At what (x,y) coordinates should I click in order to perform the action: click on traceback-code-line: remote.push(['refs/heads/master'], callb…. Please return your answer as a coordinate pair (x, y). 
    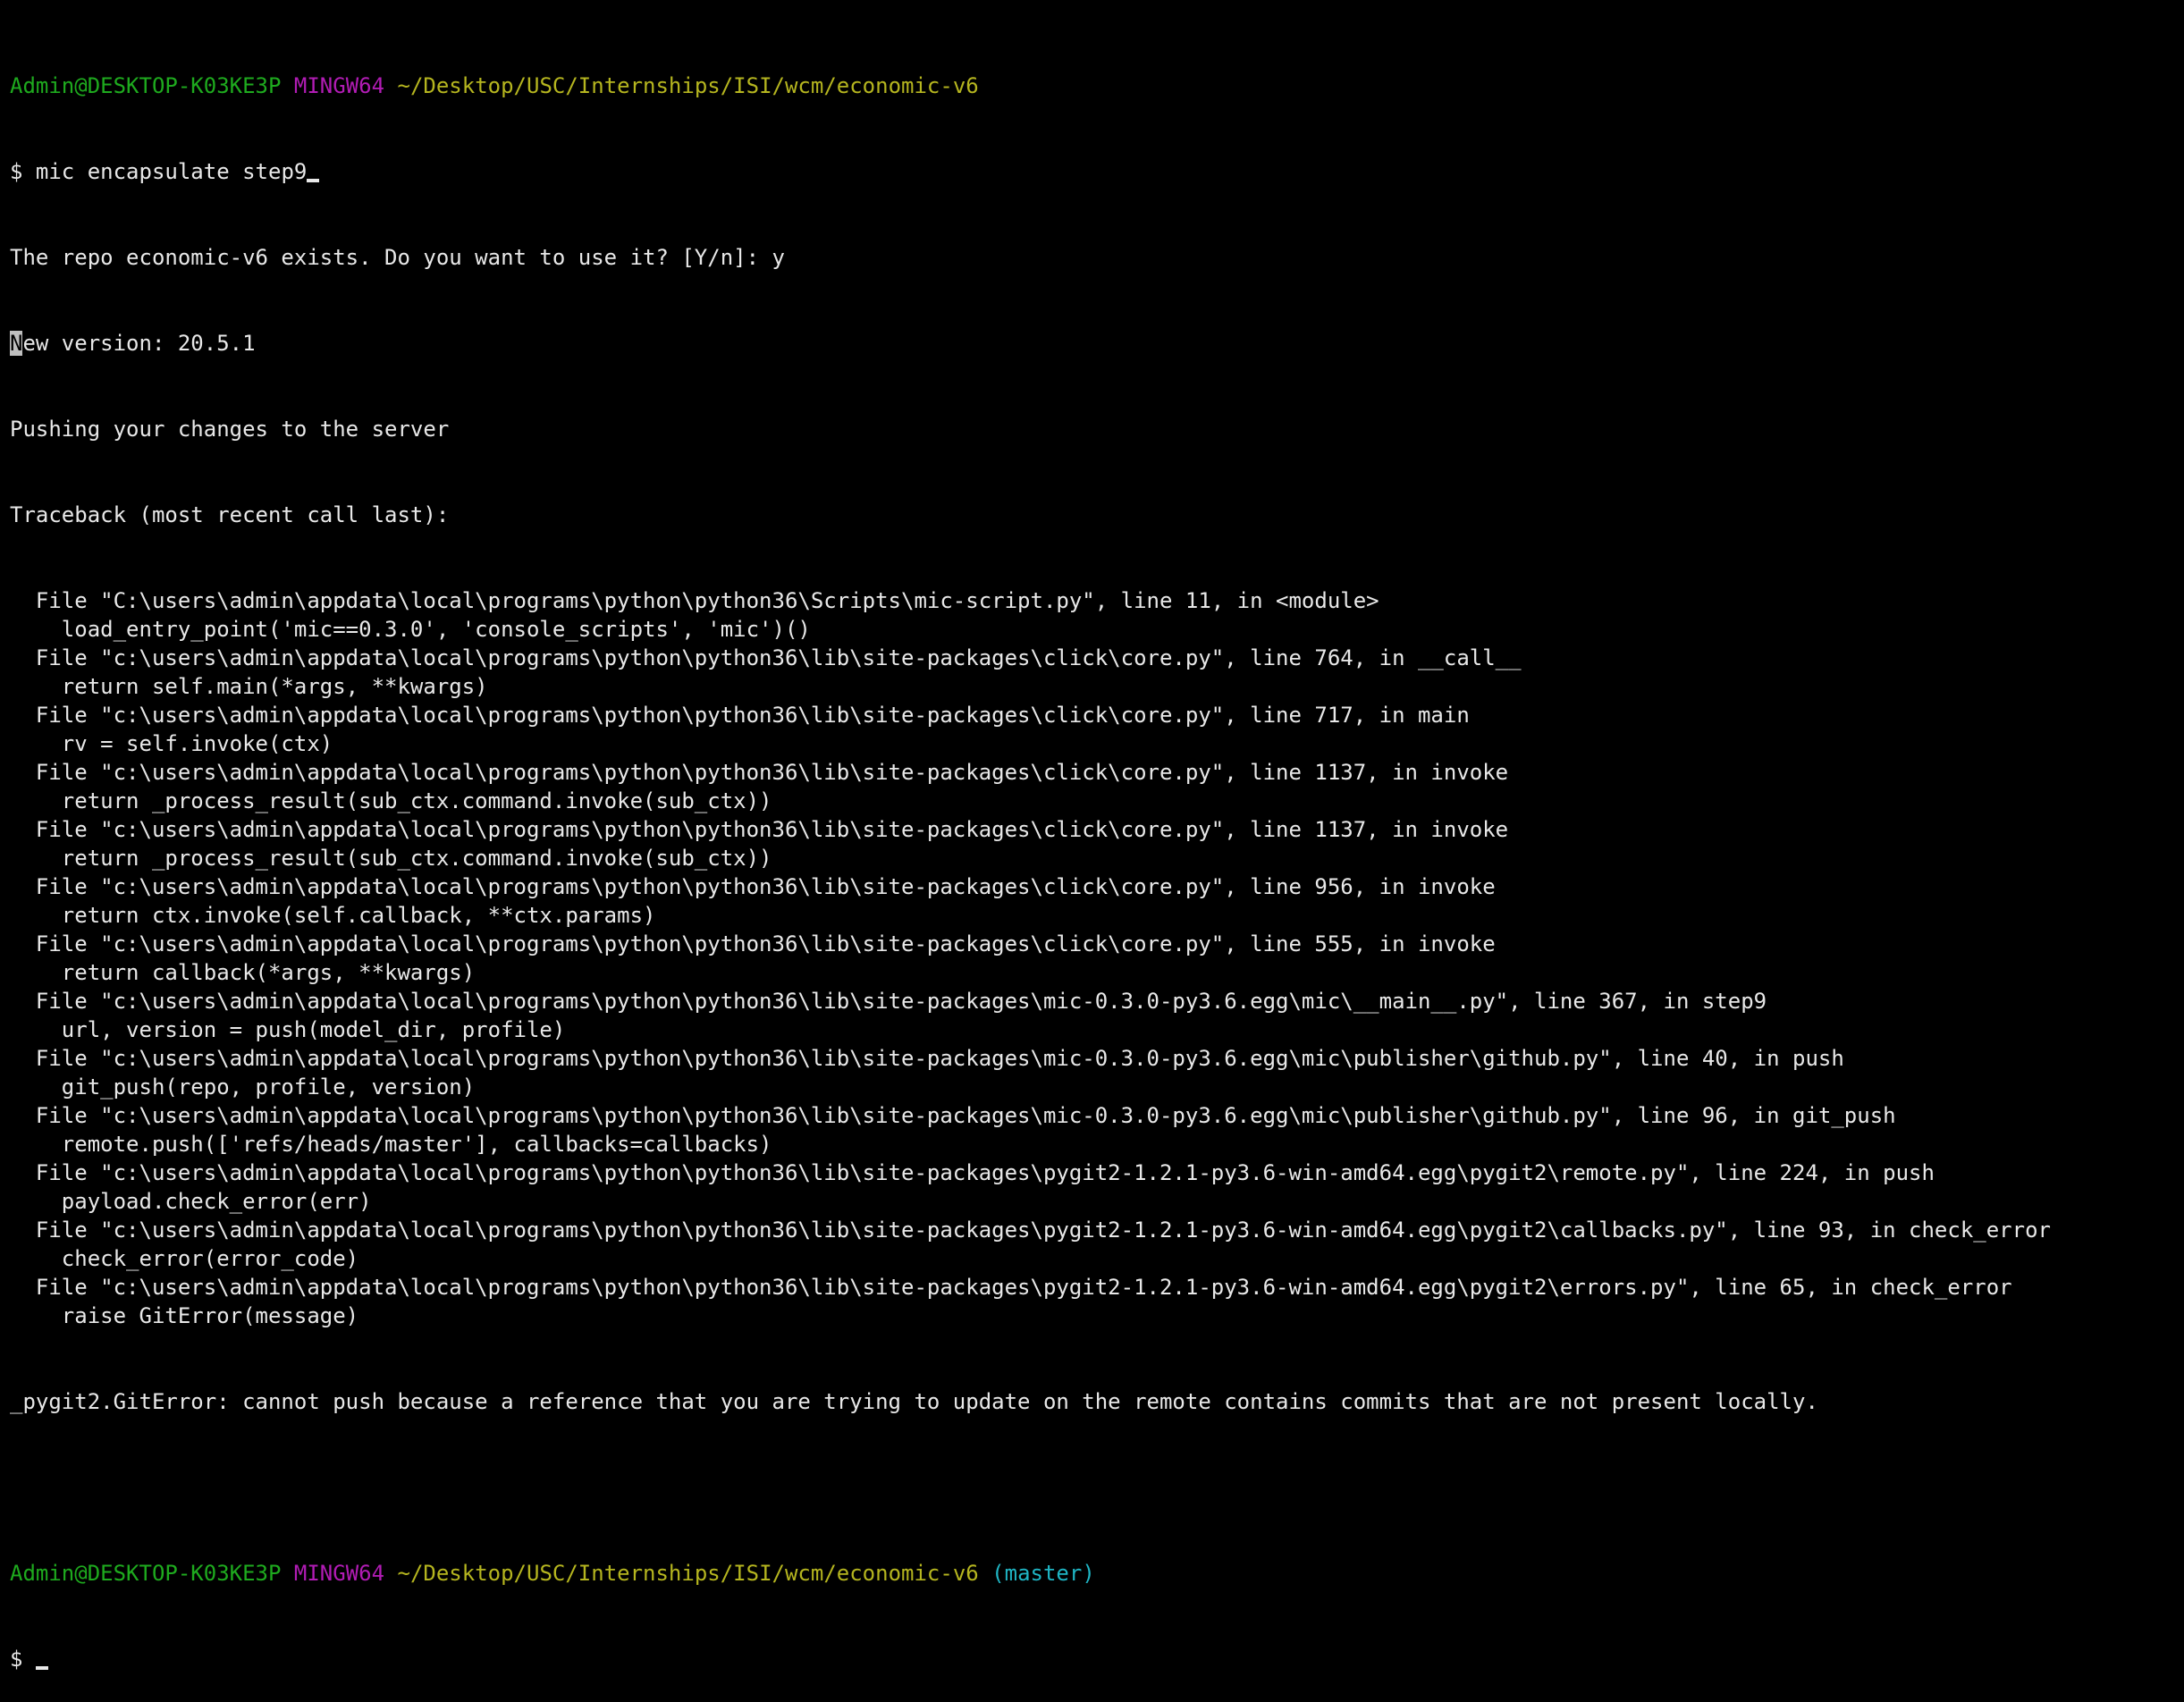
    Looking at the image, I should click on (391, 1144).